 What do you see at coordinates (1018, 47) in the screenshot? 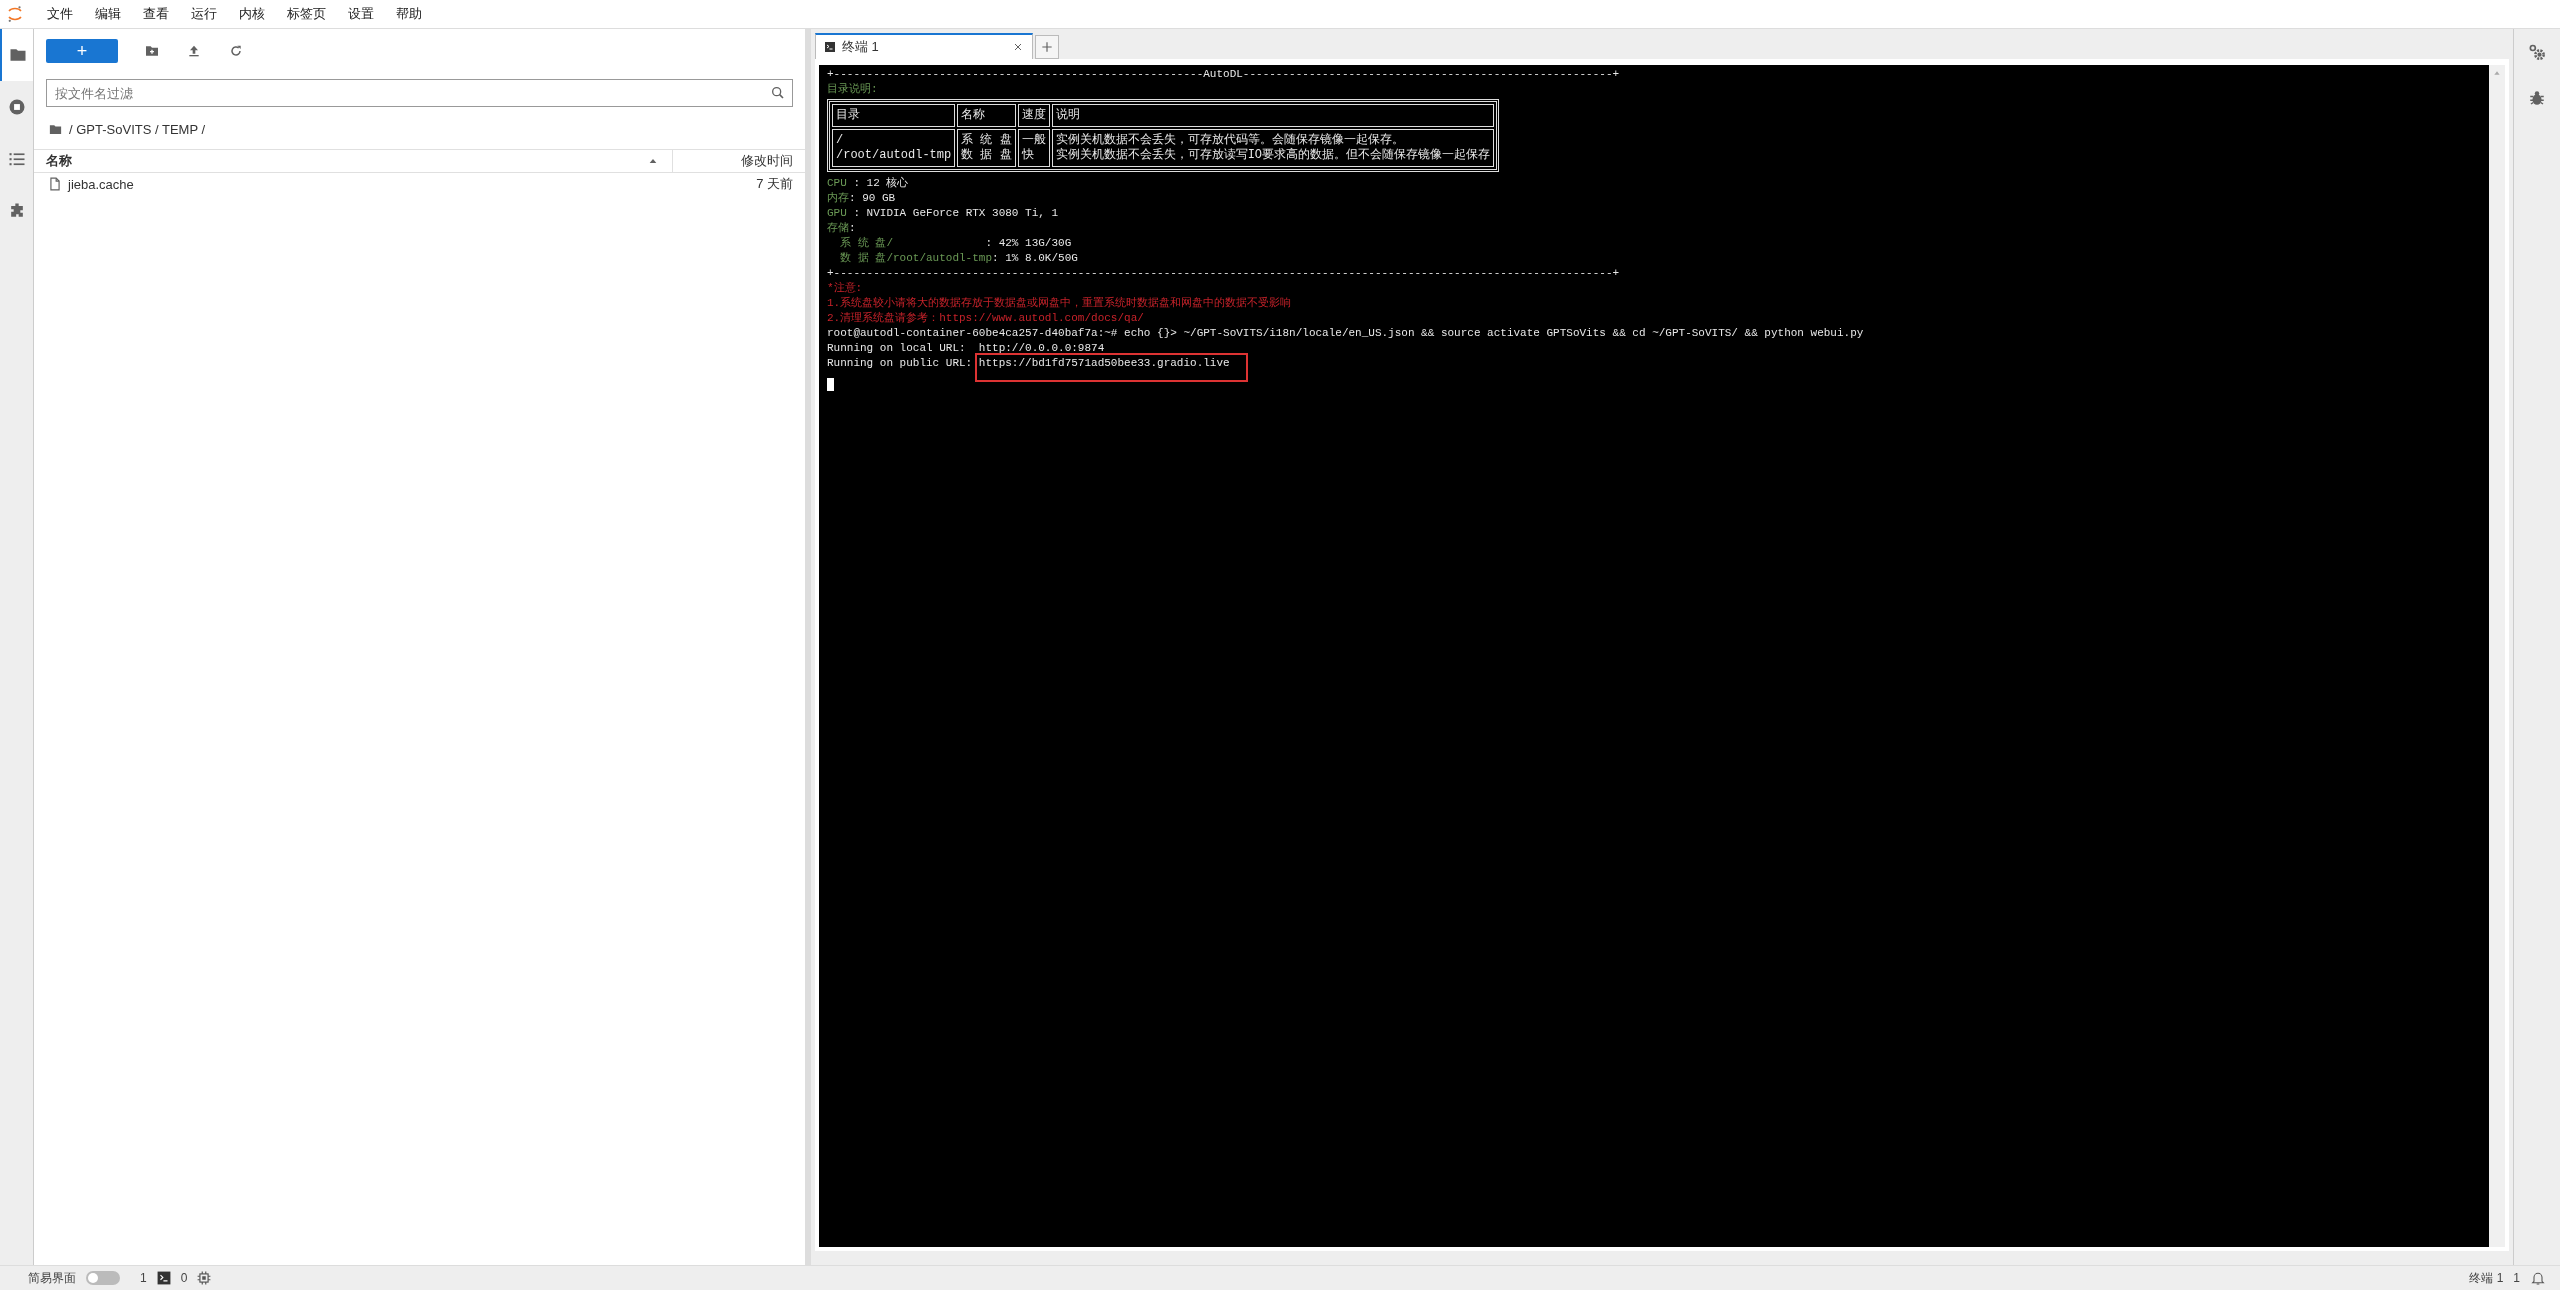
I see `close-icon` at bounding box center [1018, 47].